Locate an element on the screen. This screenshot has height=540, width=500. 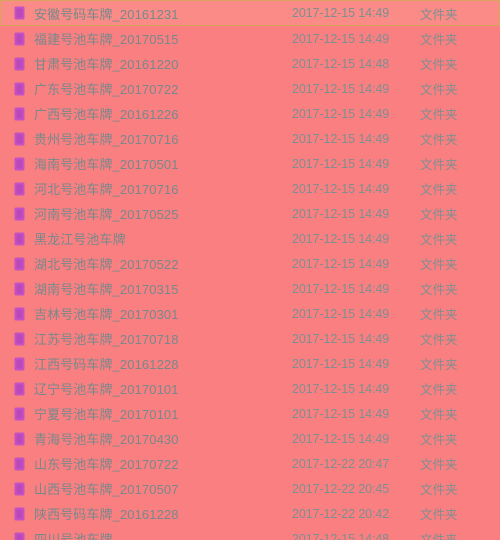
file-row: 福建号池车牌_20170515 2017-12-15 14:49 文件夹 is located at coordinates (250, 38).